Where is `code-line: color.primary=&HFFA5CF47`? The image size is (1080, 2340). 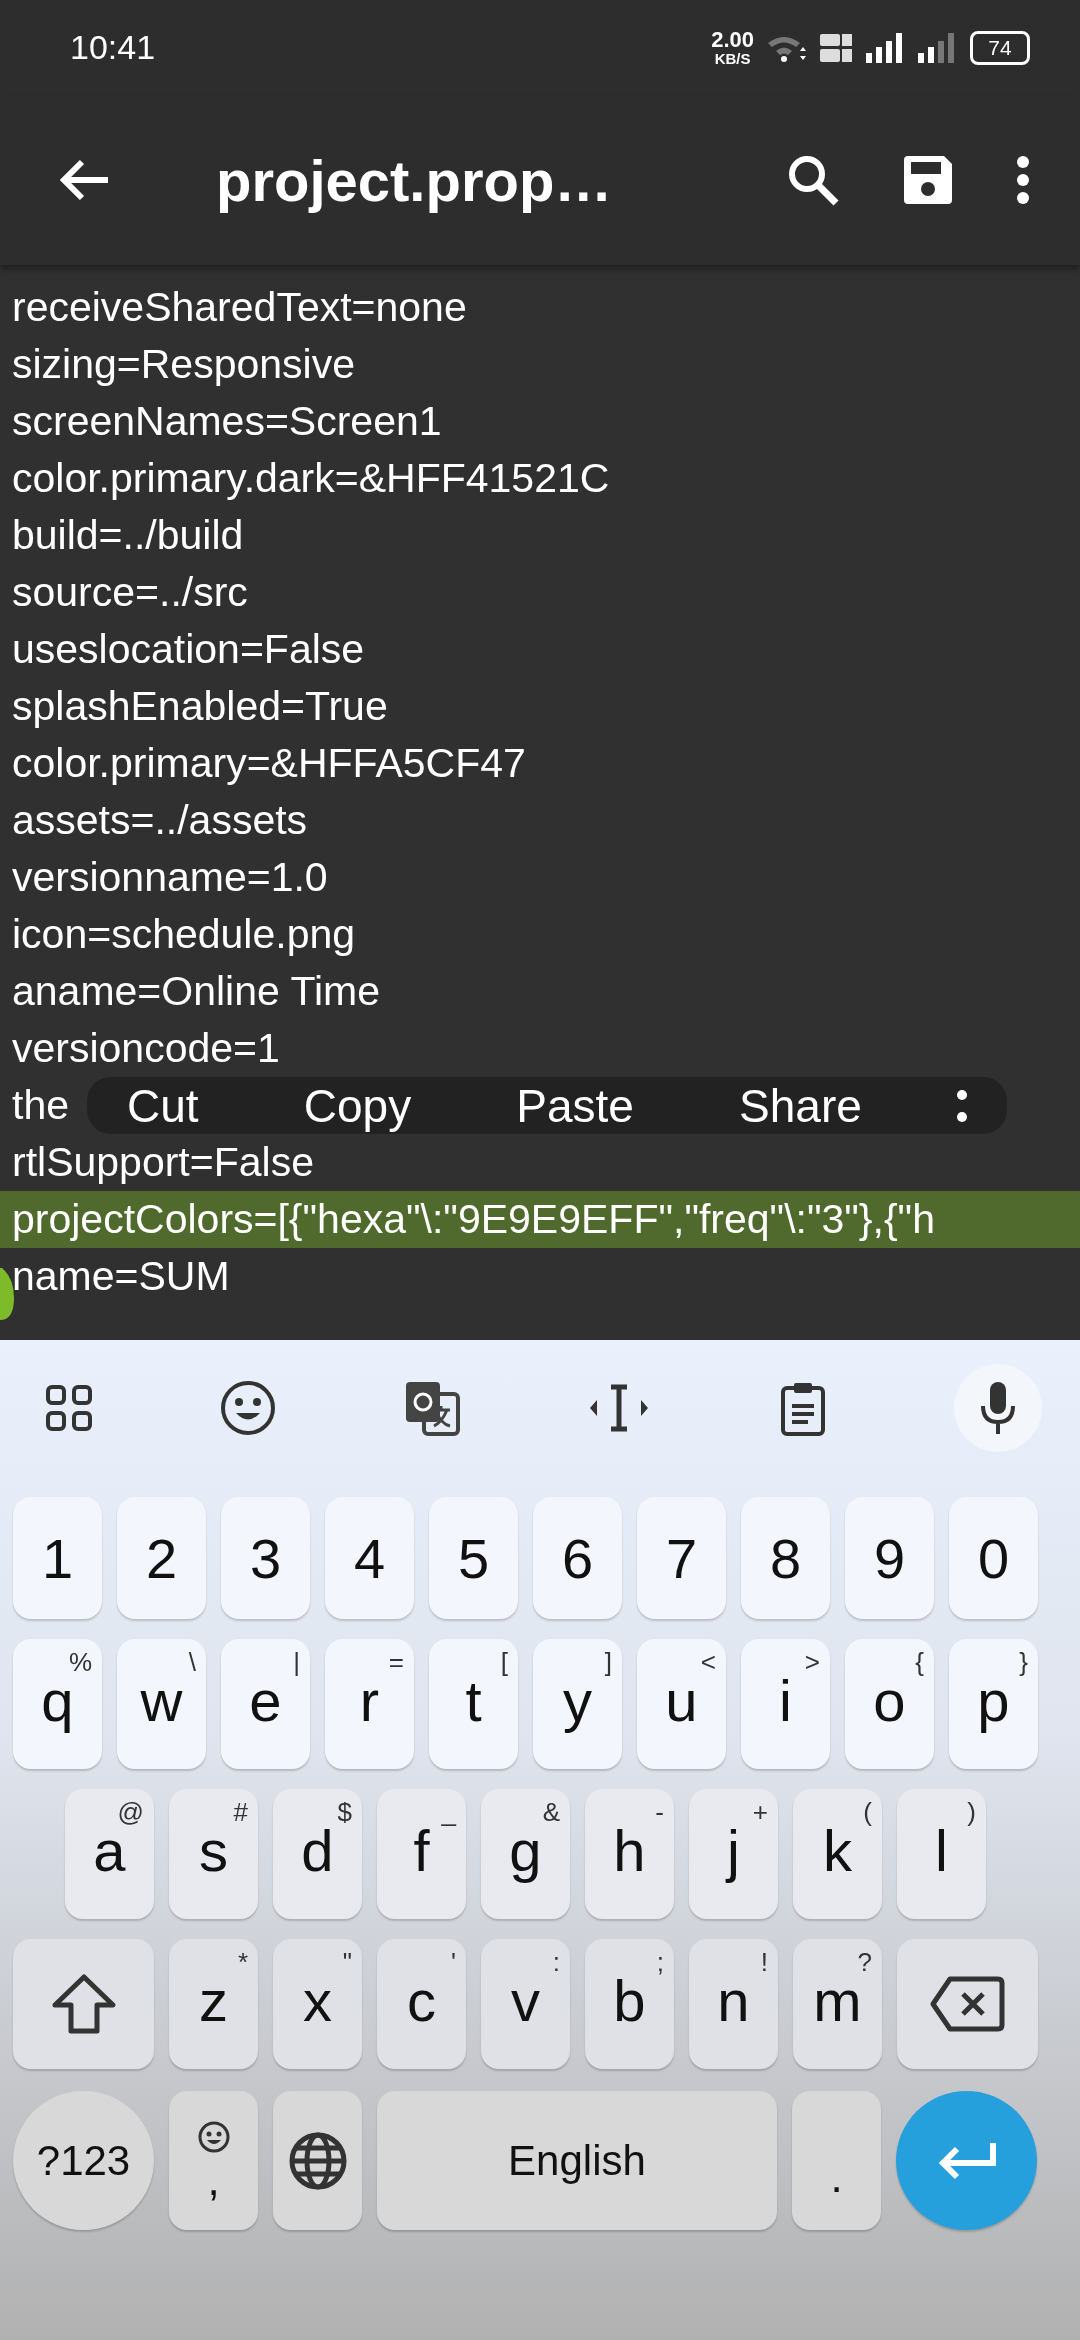 code-line: color.primary=&HFFA5CF47 is located at coordinates (269, 763).